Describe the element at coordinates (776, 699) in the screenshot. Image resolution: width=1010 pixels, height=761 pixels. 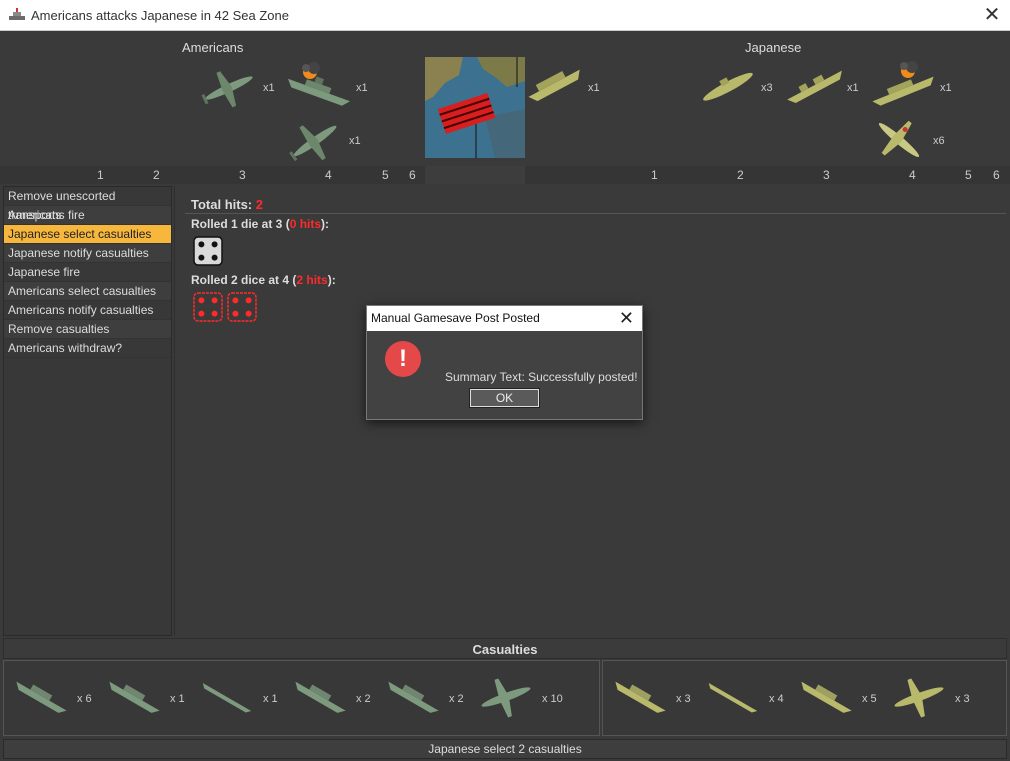
I see `casualty-count: x 4` at that location.